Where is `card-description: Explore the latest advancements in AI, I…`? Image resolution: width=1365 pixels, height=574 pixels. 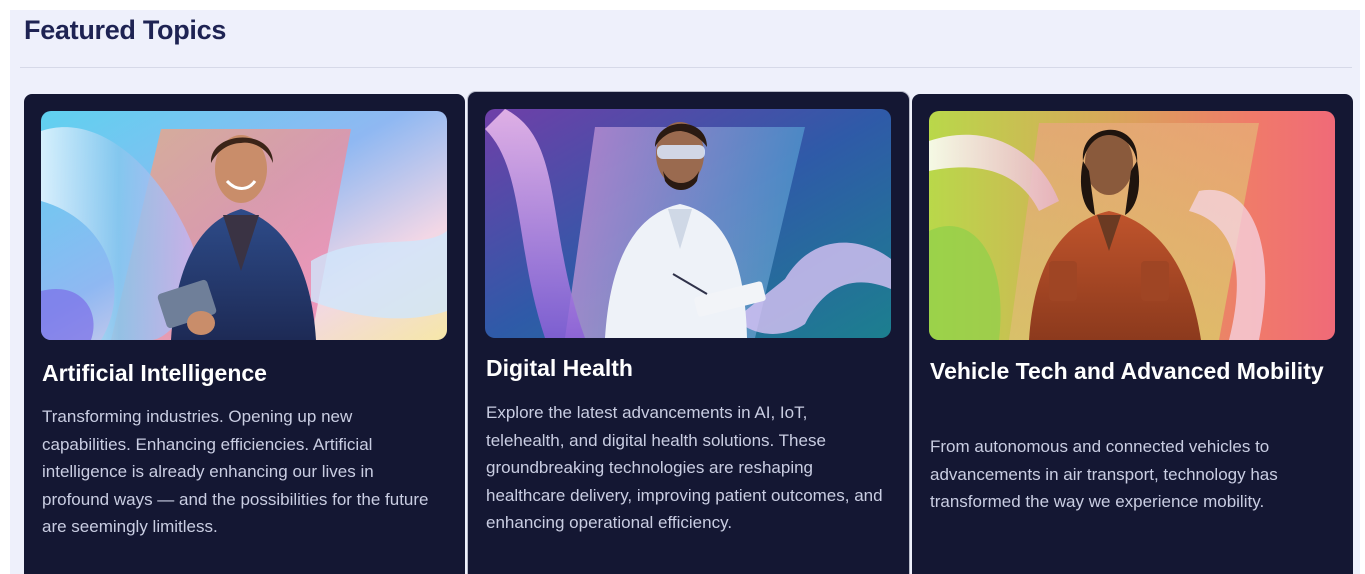
card-description: Explore the latest advancements in AI, I… is located at coordinates (684, 467).